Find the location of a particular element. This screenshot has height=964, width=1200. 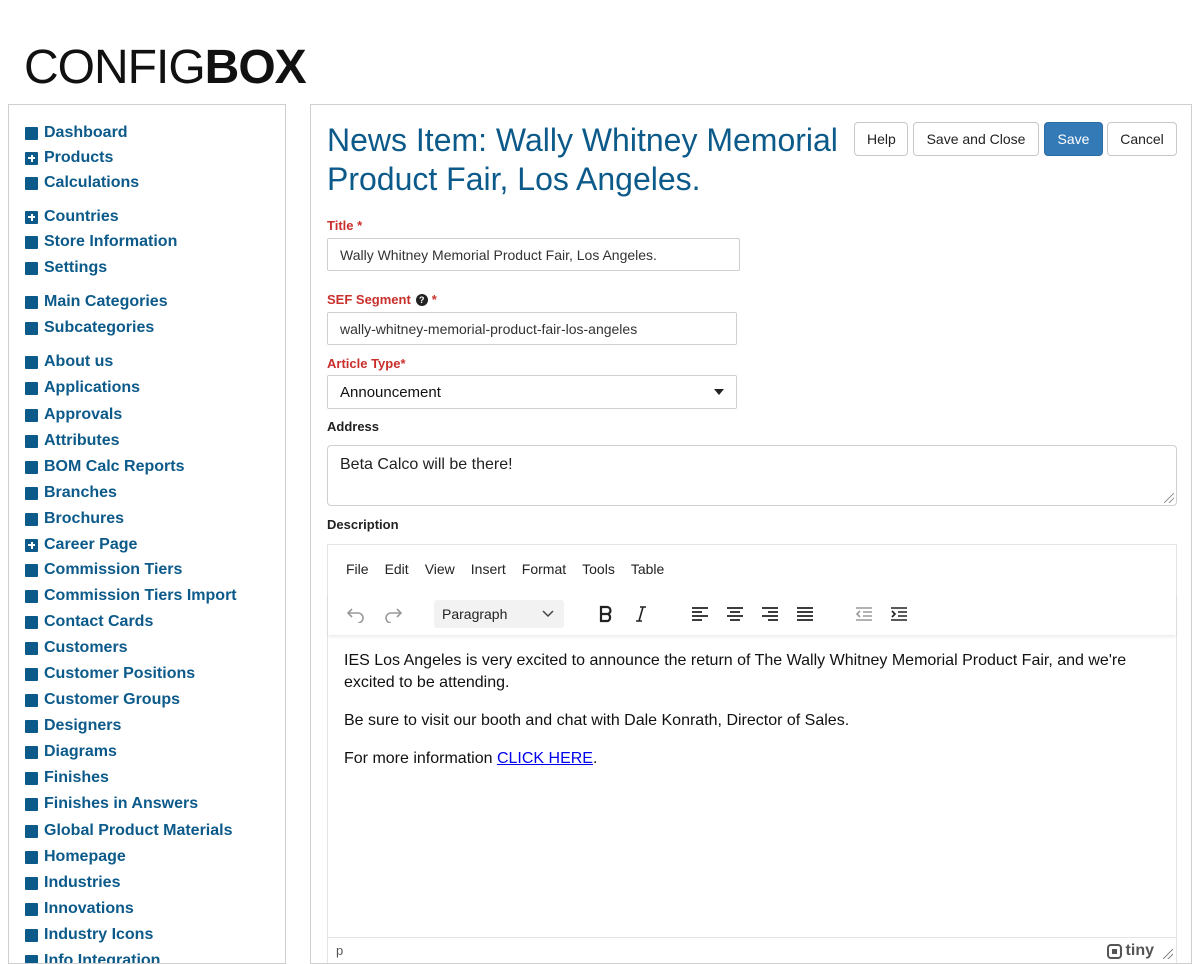

align-justify-icon is located at coordinates (805, 614).